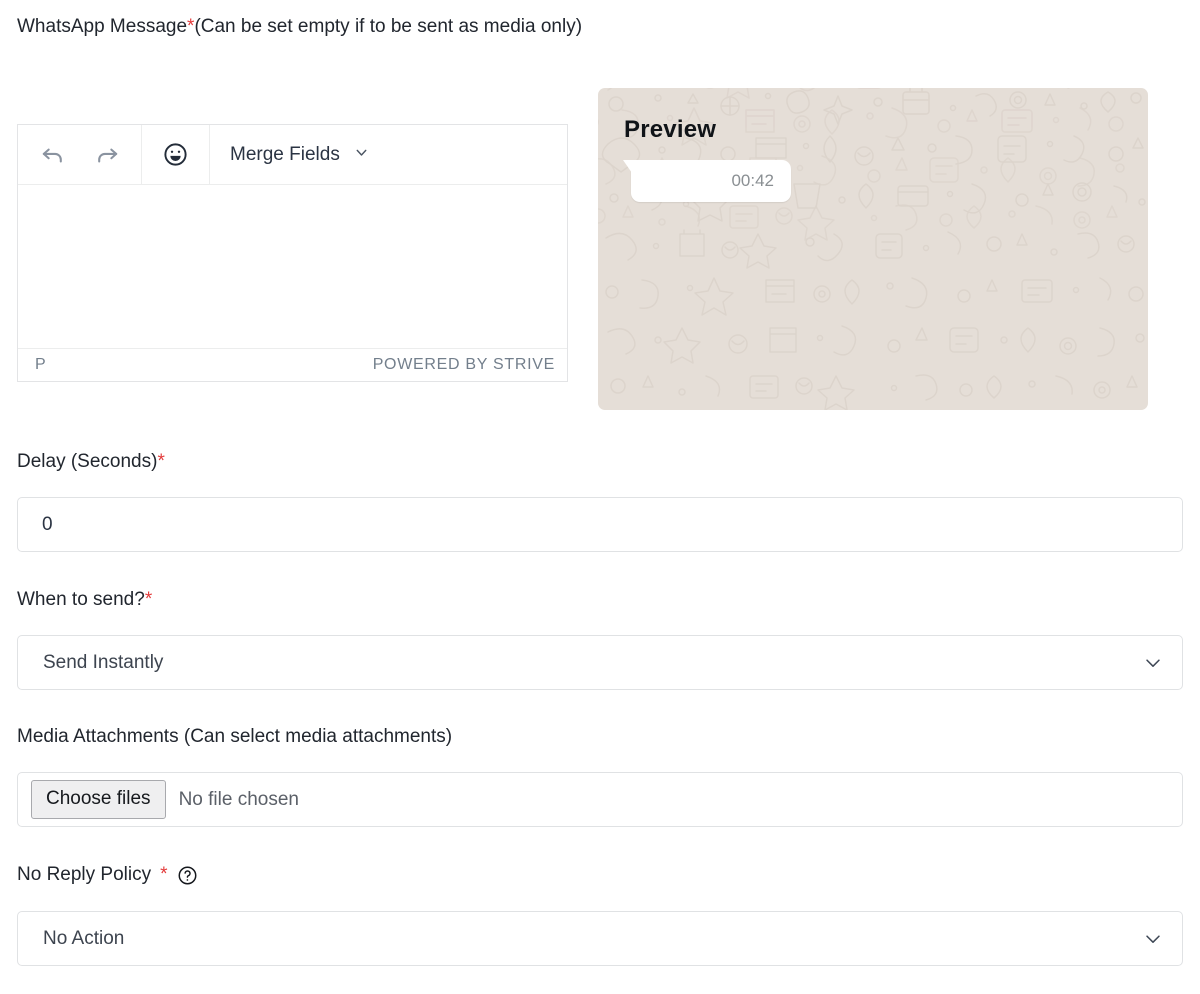  I want to click on no-reply-policy-select: No Action, so click(600, 938).